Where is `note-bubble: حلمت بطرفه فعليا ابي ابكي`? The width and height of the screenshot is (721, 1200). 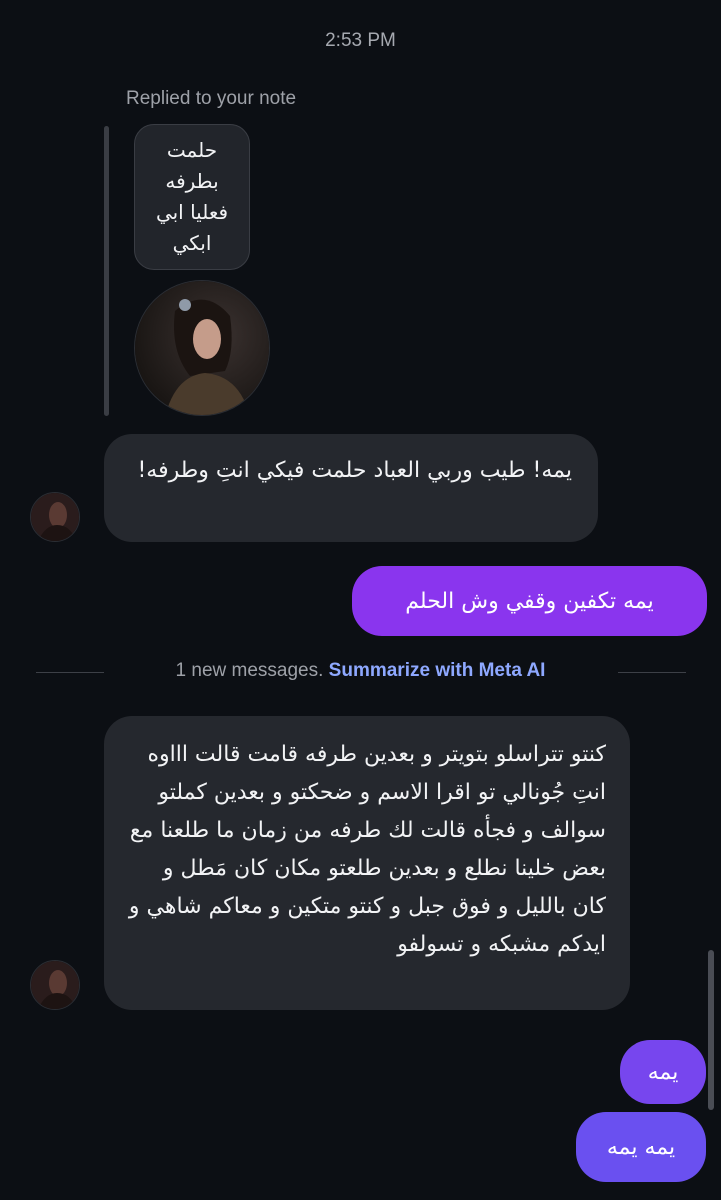
note-bubble: حلمت بطرفه فعليا ابي ابكي is located at coordinates (192, 197).